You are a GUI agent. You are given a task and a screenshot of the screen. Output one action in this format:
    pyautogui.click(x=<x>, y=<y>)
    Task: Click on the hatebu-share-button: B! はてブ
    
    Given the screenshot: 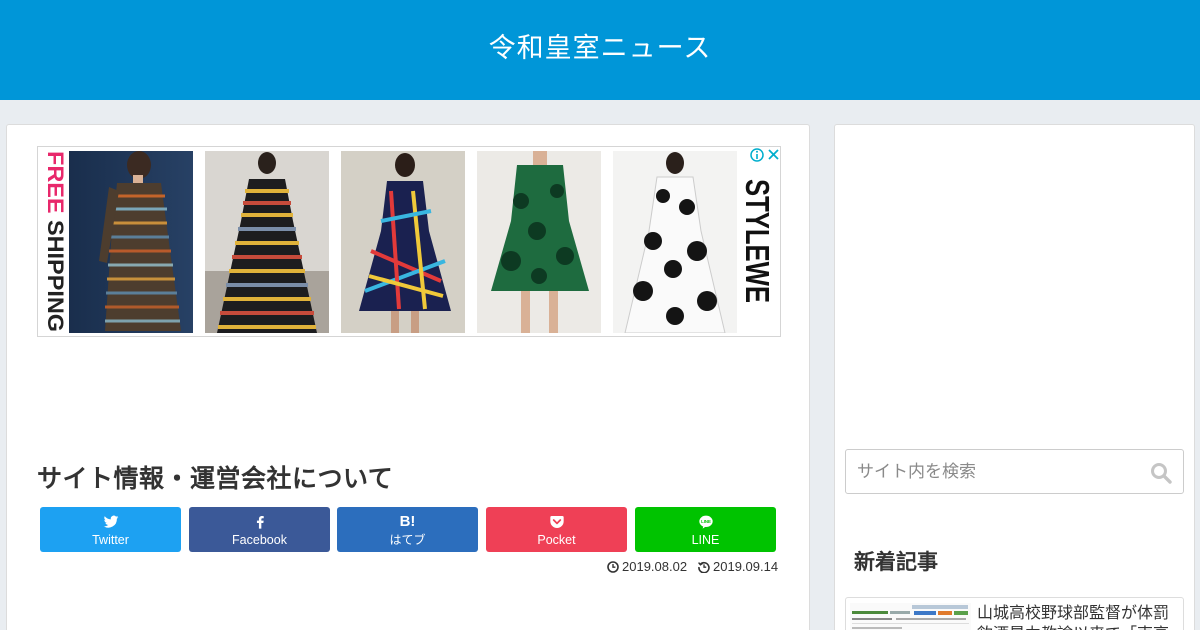 What is the action you would take?
    pyautogui.click(x=407, y=529)
    